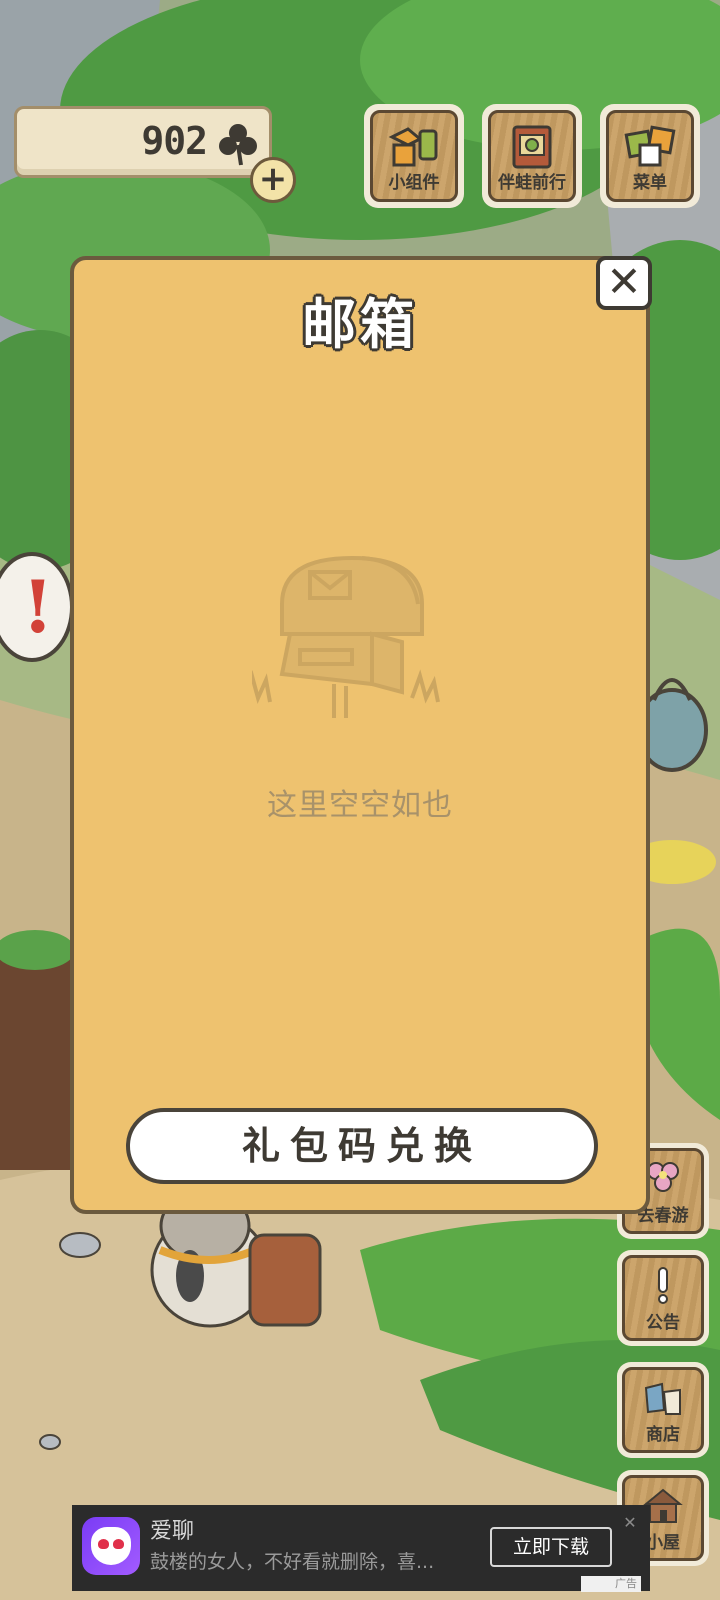 This screenshot has width=720, height=1600. What do you see at coordinates (532, 183) in the screenshot?
I see `travel-with-frog-label: 伴蛙前行` at bounding box center [532, 183].